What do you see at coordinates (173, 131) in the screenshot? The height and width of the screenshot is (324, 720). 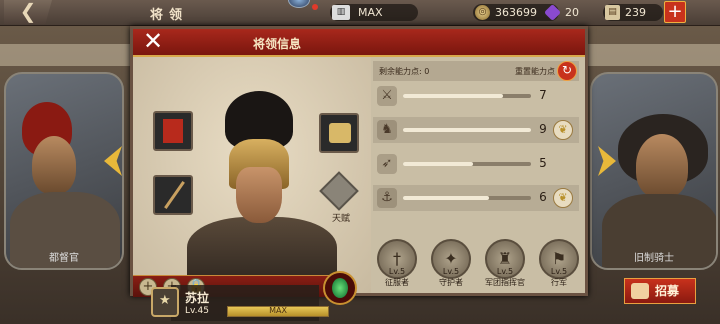 I see `banner-equipment-slot` at bounding box center [173, 131].